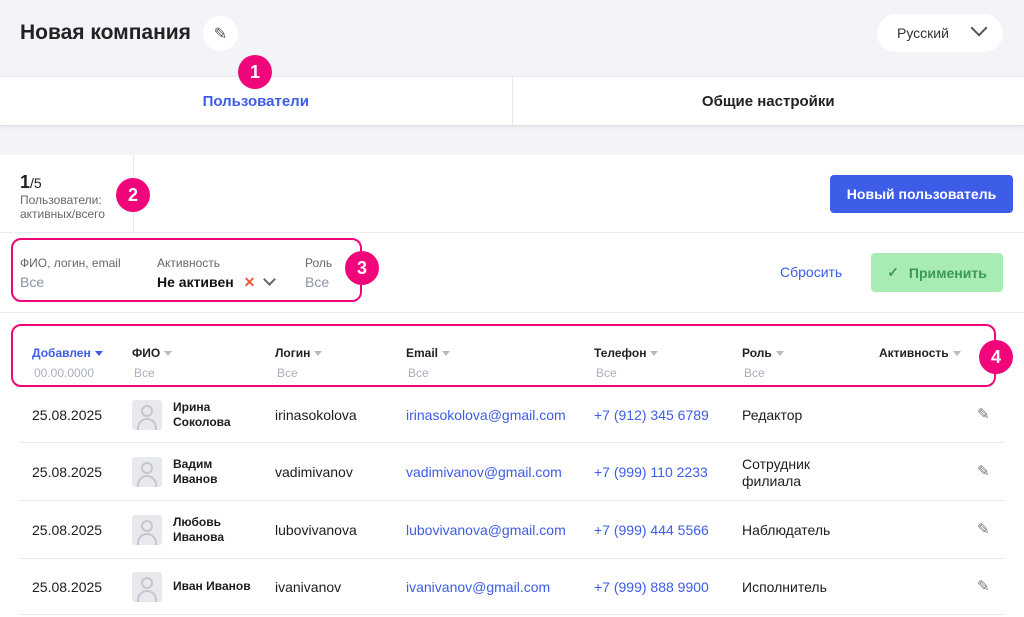 The height and width of the screenshot is (617, 1024). What do you see at coordinates (316, 530) in the screenshot?
I see `login-cell: lubovivanova` at bounding box center [316, 530].